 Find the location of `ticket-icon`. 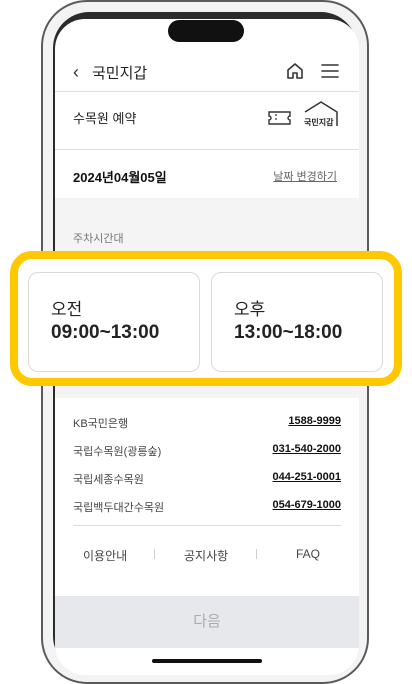

ticket-icon is located at coordinates (279, 118).